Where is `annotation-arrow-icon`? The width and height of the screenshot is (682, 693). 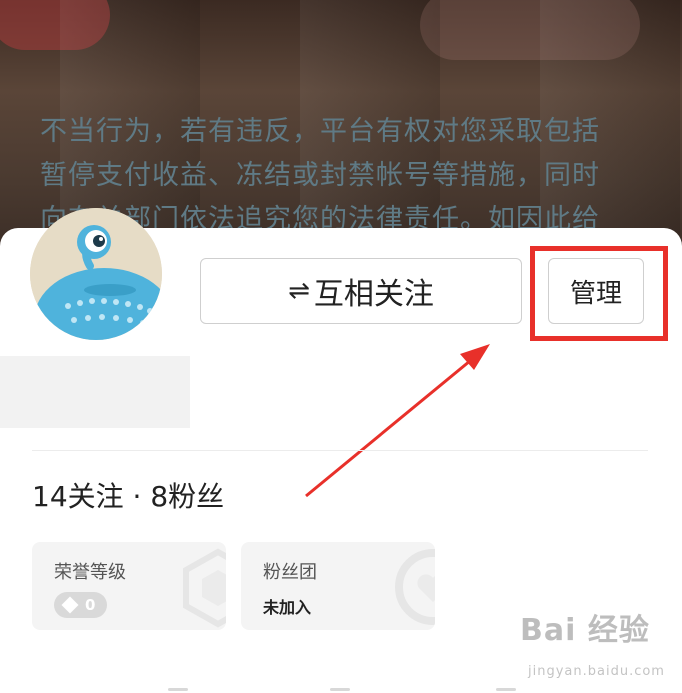 annotation-arrow-icon is located at coordinates (397, 421).